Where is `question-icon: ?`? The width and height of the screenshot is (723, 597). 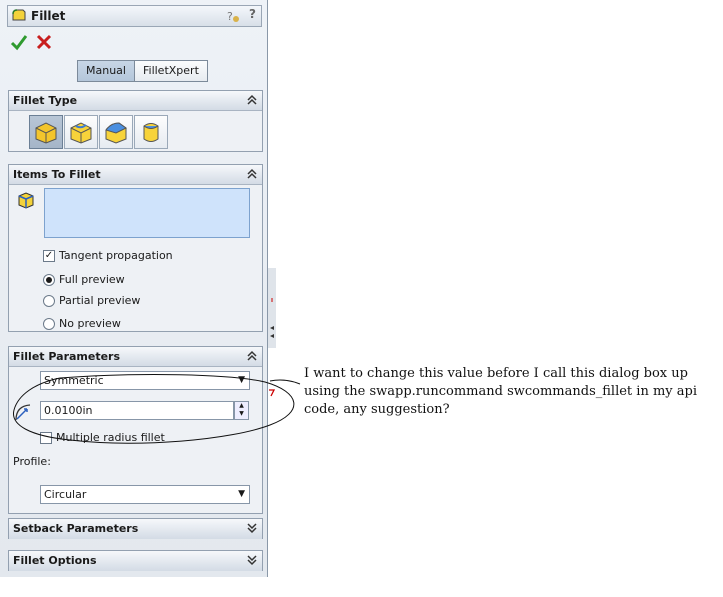
question-icon: ? is located at coordinates (252, 14).